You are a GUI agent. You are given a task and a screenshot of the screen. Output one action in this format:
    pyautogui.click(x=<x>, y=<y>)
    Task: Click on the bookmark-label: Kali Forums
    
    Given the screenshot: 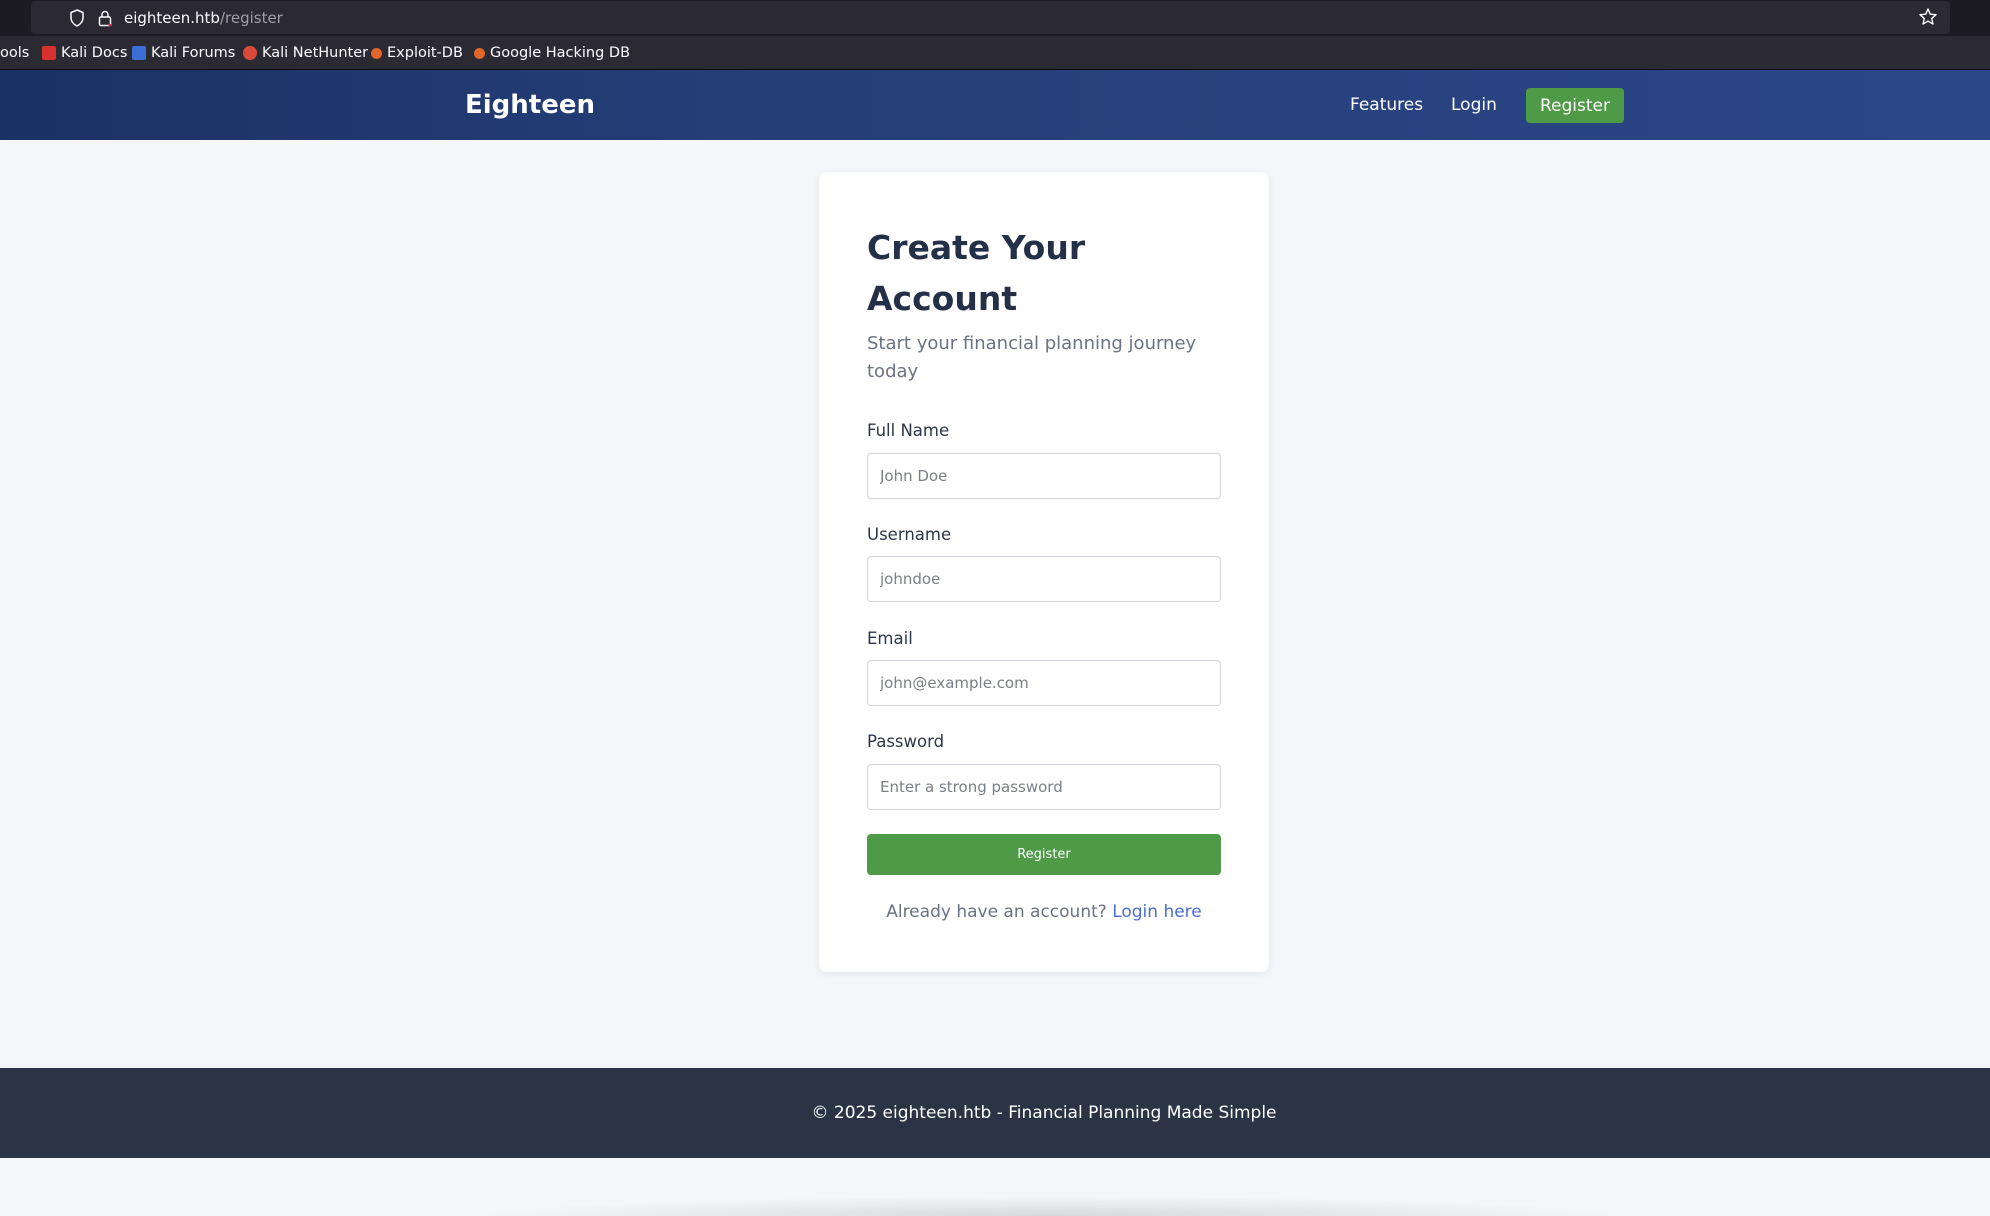 What is the action you would take?
    pyautogui.click(x=193, y=53)
    